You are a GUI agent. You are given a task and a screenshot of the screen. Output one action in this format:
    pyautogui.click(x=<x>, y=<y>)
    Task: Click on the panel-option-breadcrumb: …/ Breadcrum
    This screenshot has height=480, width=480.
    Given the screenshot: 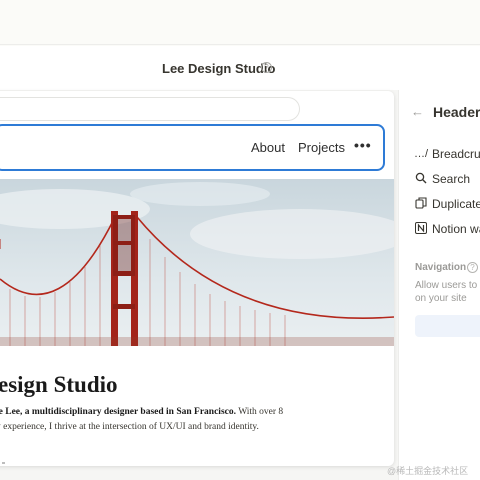 What is the action you would take?
    pyautogui.click(x=447, y=155)
    